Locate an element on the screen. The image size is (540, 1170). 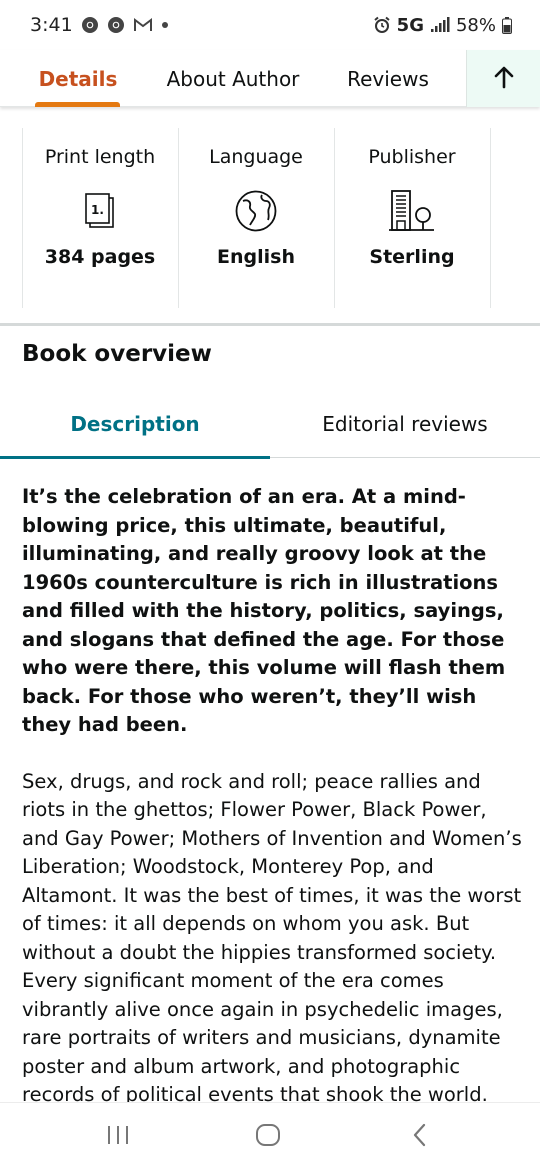
home-icon is located at coordinates (268, 1137).